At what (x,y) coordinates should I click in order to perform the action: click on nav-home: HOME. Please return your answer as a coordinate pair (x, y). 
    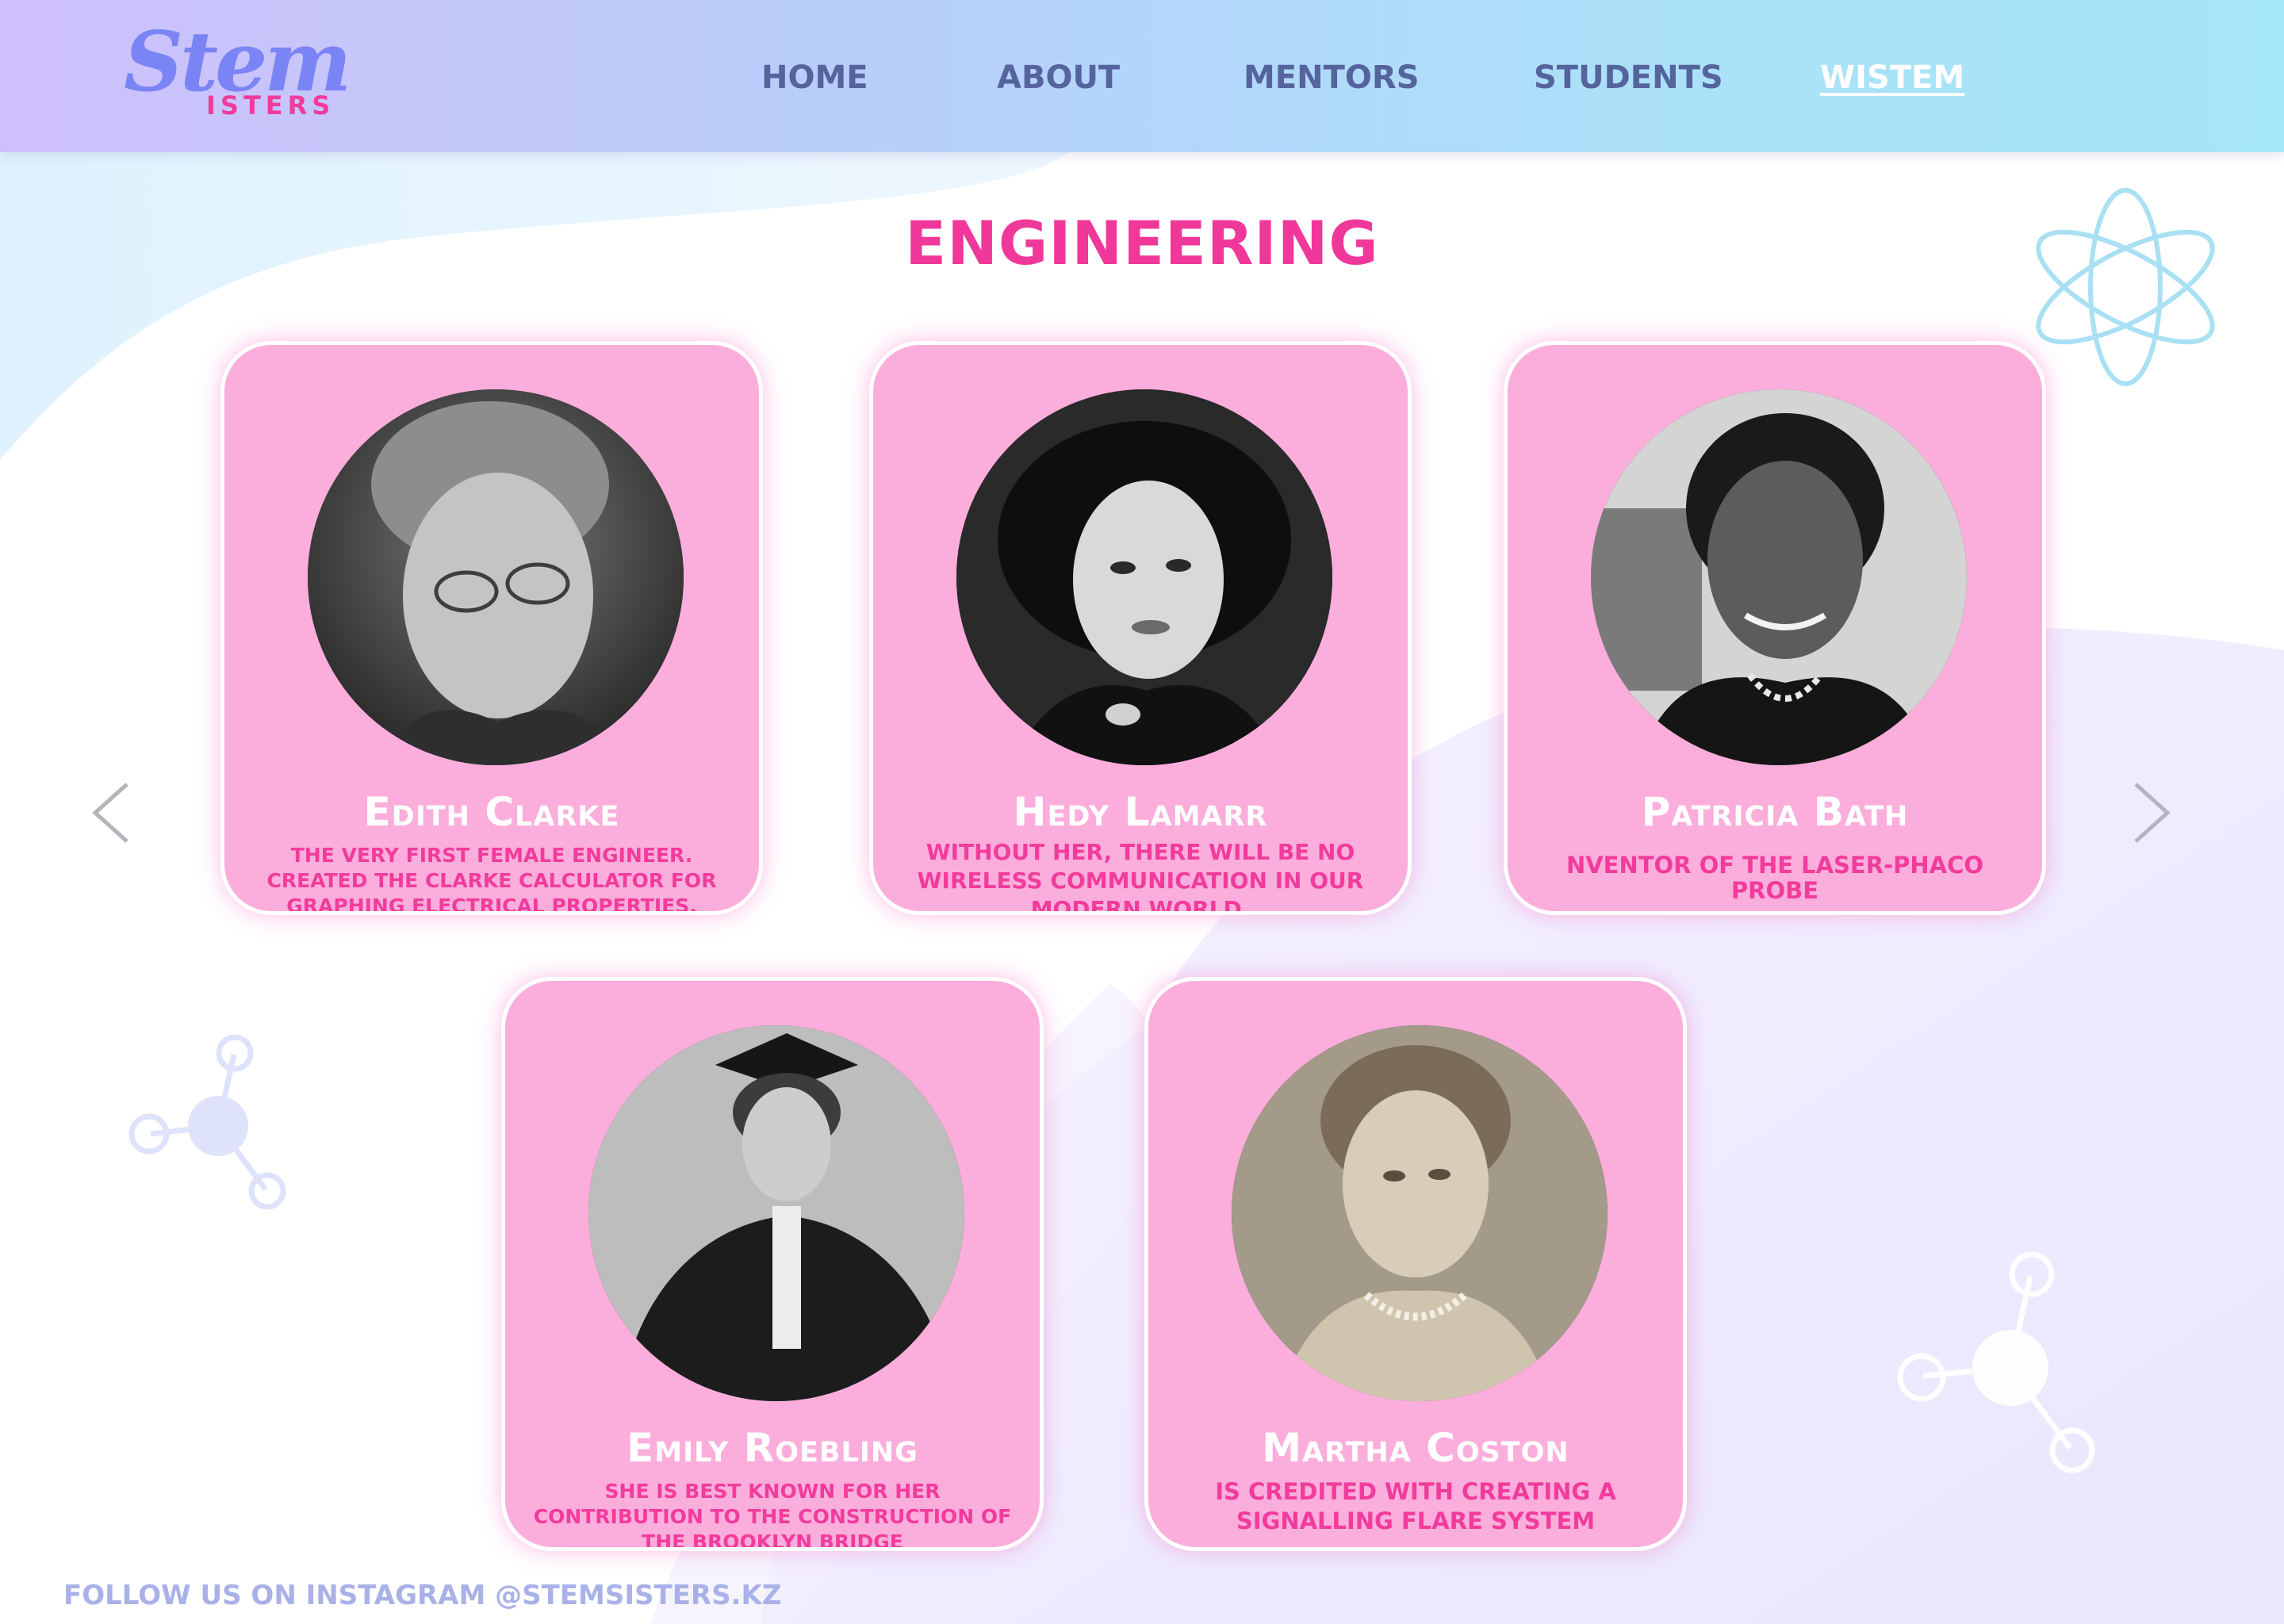
    Looking at the image, I should click on (814, 78).